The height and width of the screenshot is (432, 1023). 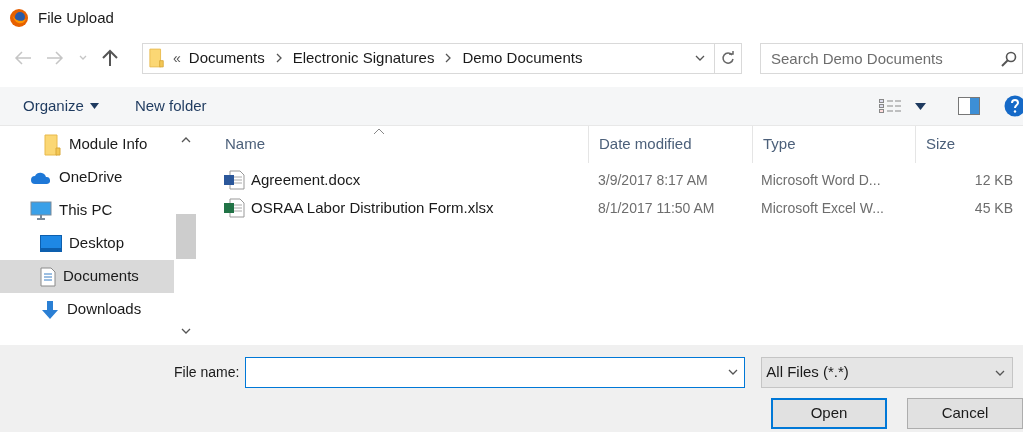 What do you see at coordinates (887, 372) in the screenshot?
I see `file-type-dropdown: All Files (*.*)` at bounding box center [887, 372].